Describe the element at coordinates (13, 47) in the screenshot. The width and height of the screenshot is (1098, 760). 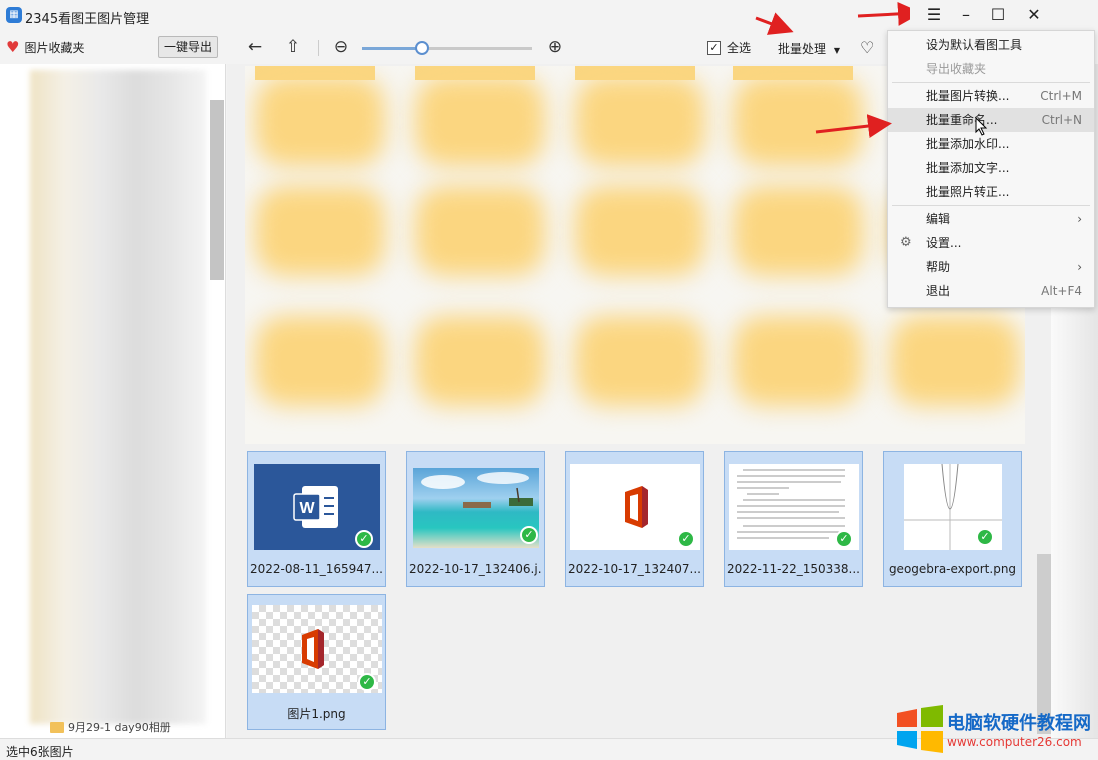
I see `heart-icon: ♥` at that location.